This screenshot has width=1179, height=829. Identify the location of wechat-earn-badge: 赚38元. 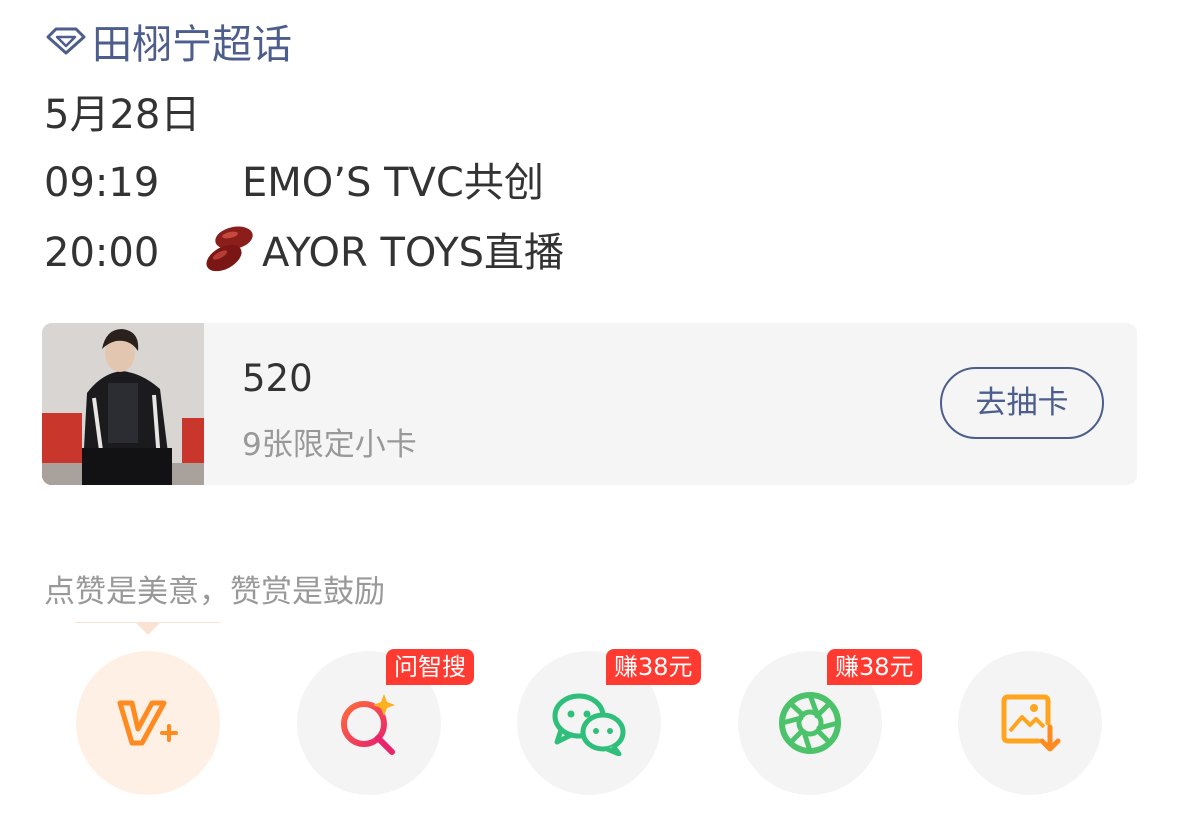
(653, 667).